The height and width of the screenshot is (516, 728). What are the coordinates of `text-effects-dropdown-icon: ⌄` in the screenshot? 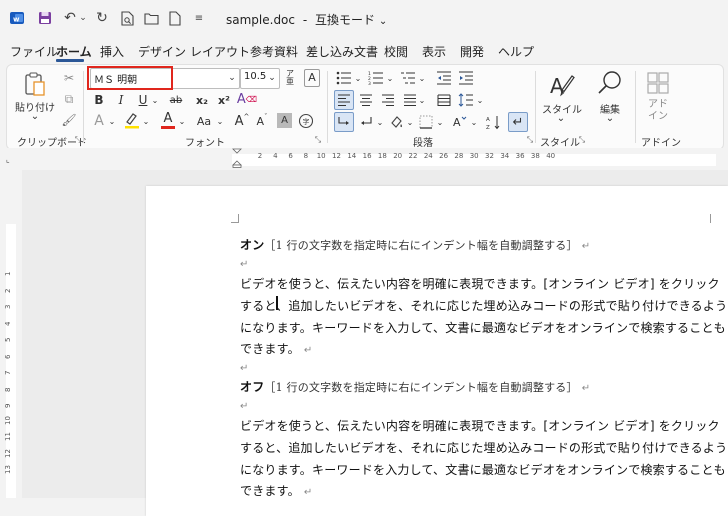 It's located at (112, 121).